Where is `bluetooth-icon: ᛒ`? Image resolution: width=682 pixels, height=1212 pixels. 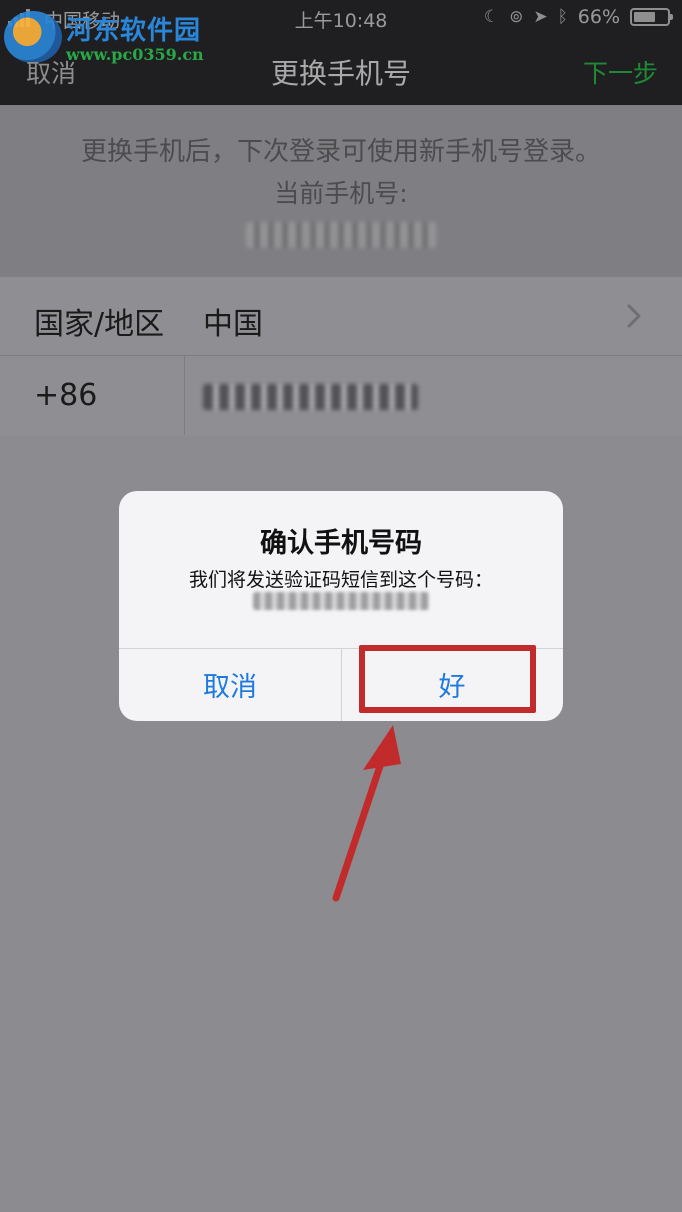 bluetooth-icon: ᛒ is located at coordinates (562, 17).